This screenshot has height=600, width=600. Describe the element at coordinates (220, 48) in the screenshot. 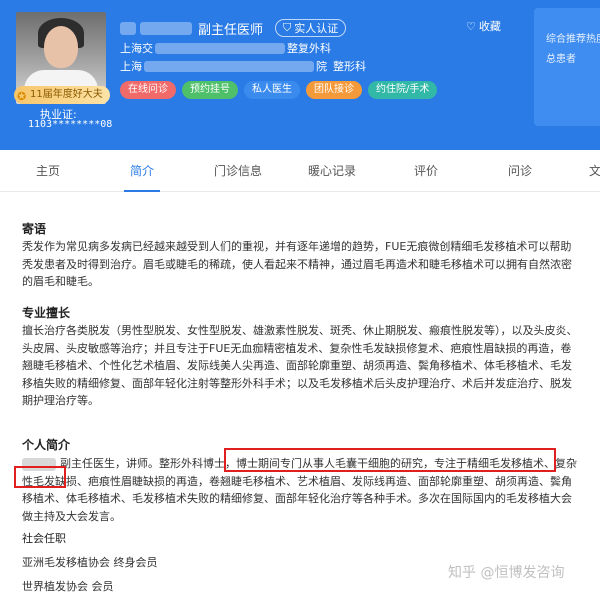

I see `hospital-1-blur` at that location.